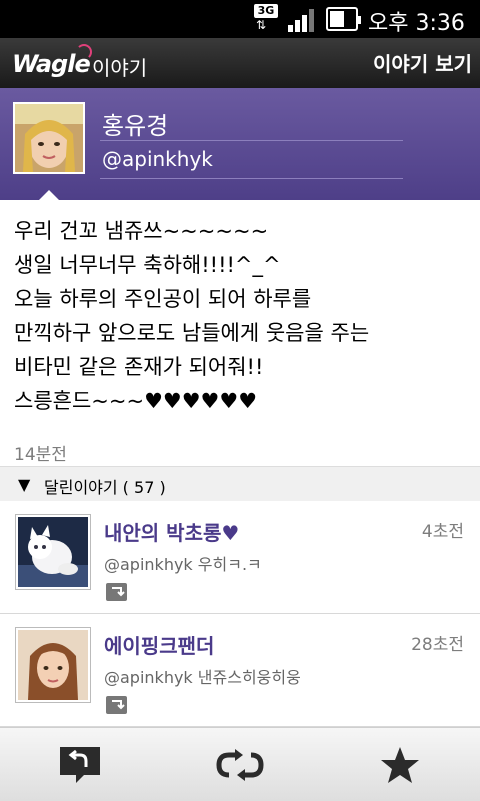  I want to click on profile-avatar, so click(49, 138).